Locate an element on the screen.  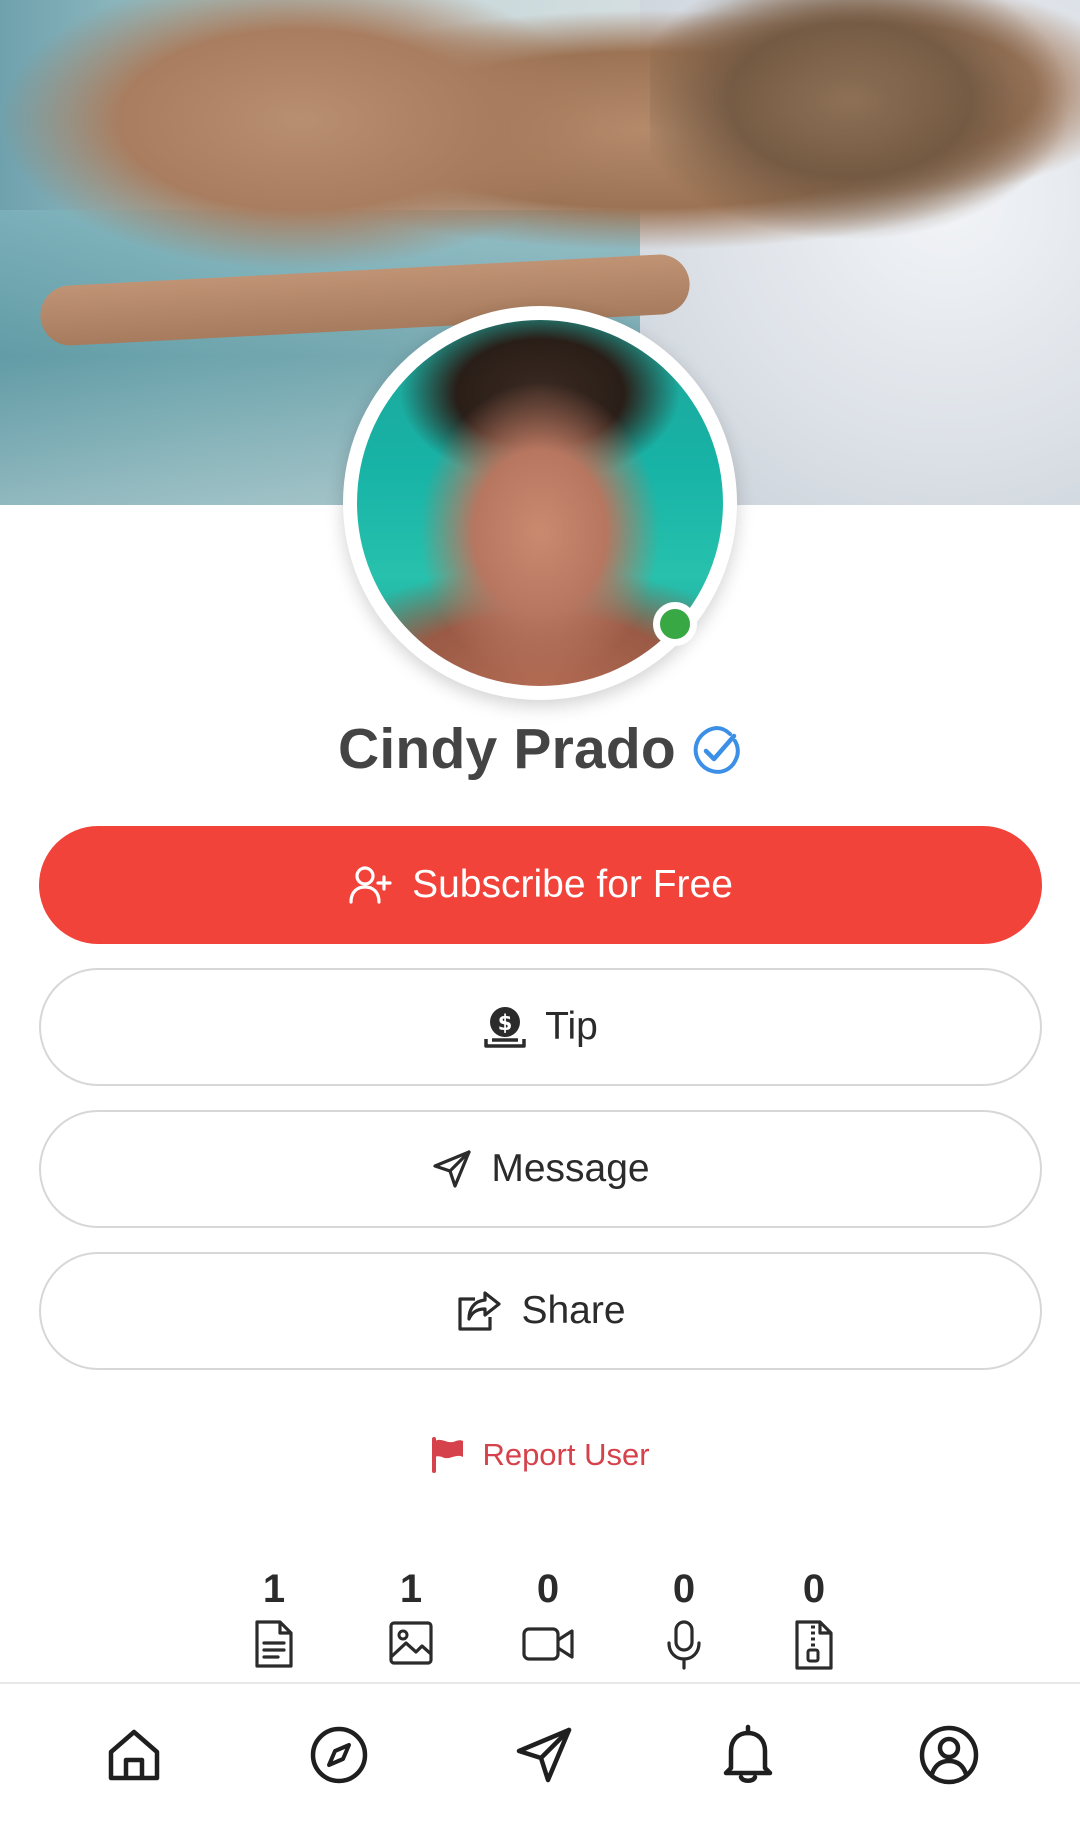
nav-profile is located at coordinates (949, 1755).